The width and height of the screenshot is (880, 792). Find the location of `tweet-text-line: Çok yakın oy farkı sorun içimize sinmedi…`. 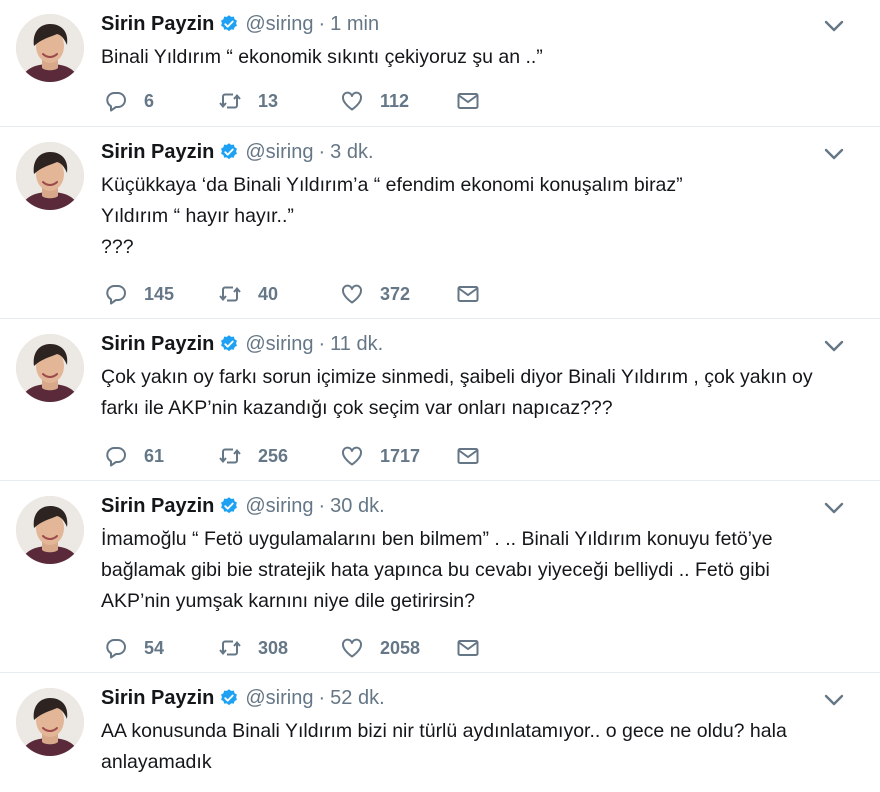

tweet-text-line: Çok yakın oy farkı sorun içimize sinmedi… is located at coordinates (457, 377).